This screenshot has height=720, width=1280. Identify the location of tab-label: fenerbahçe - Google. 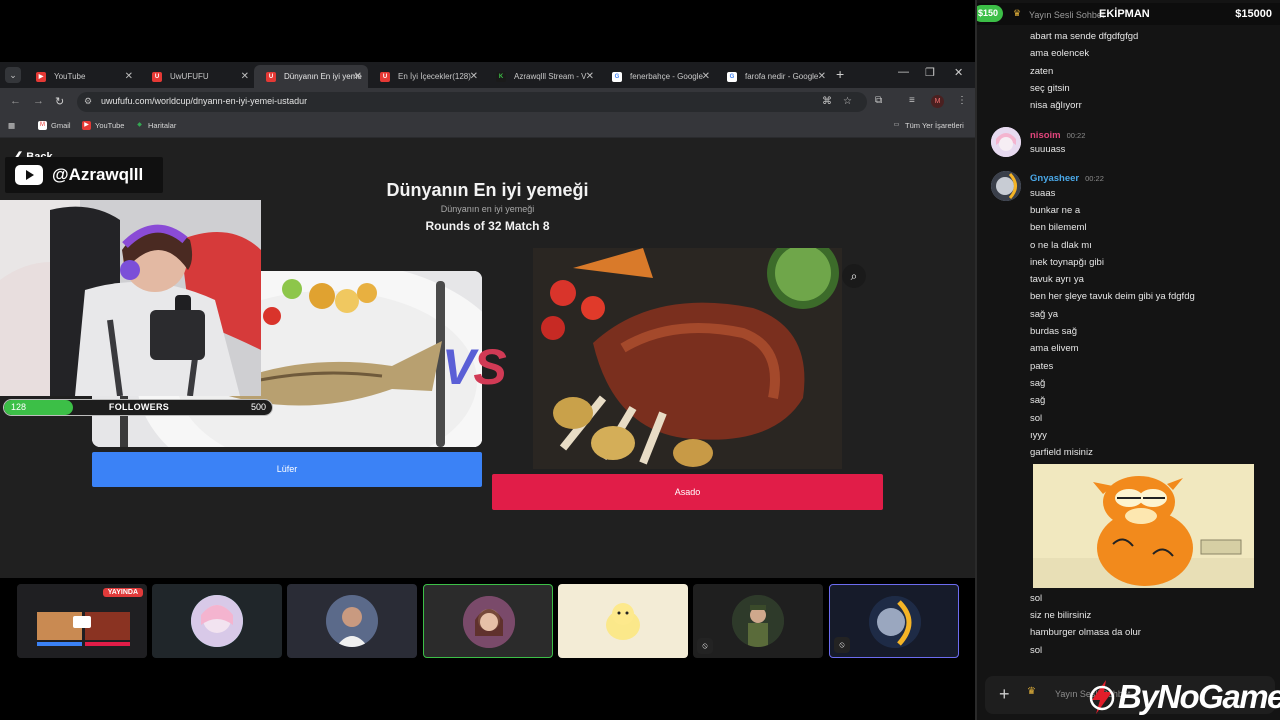
(666, 76).